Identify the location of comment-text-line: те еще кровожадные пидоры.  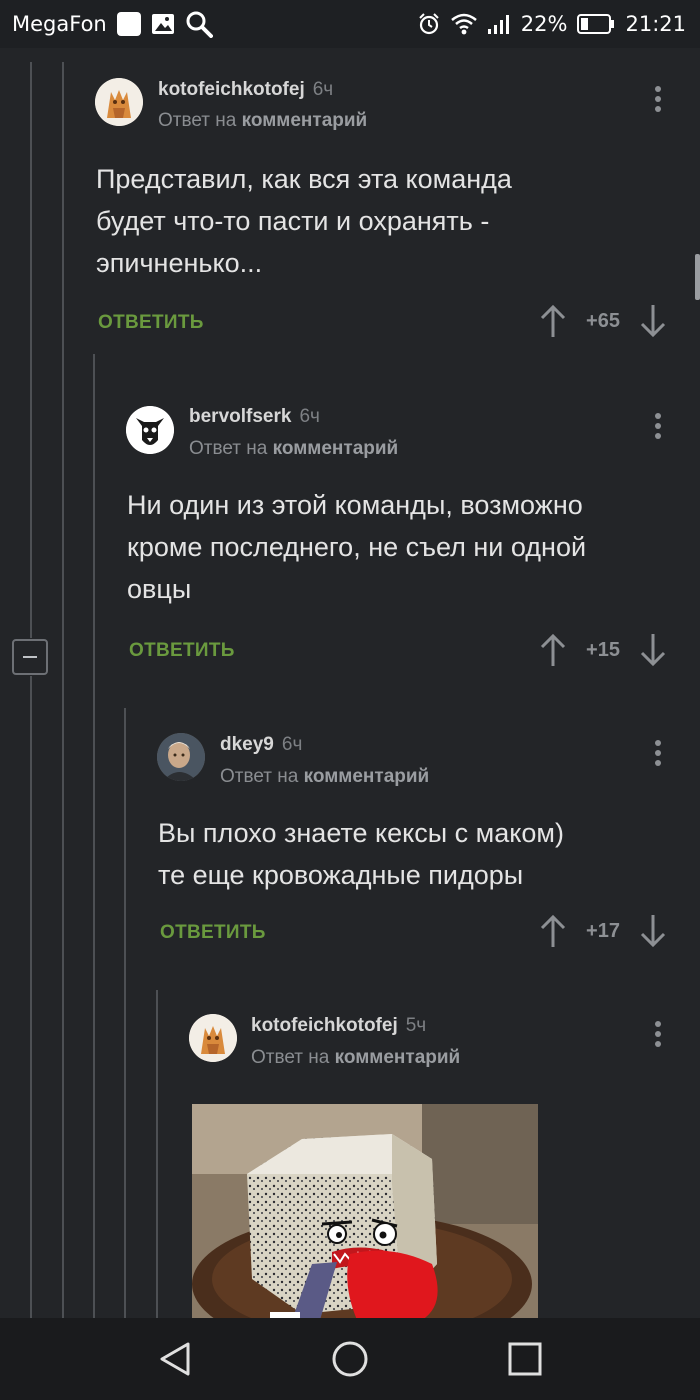
(341, 875).